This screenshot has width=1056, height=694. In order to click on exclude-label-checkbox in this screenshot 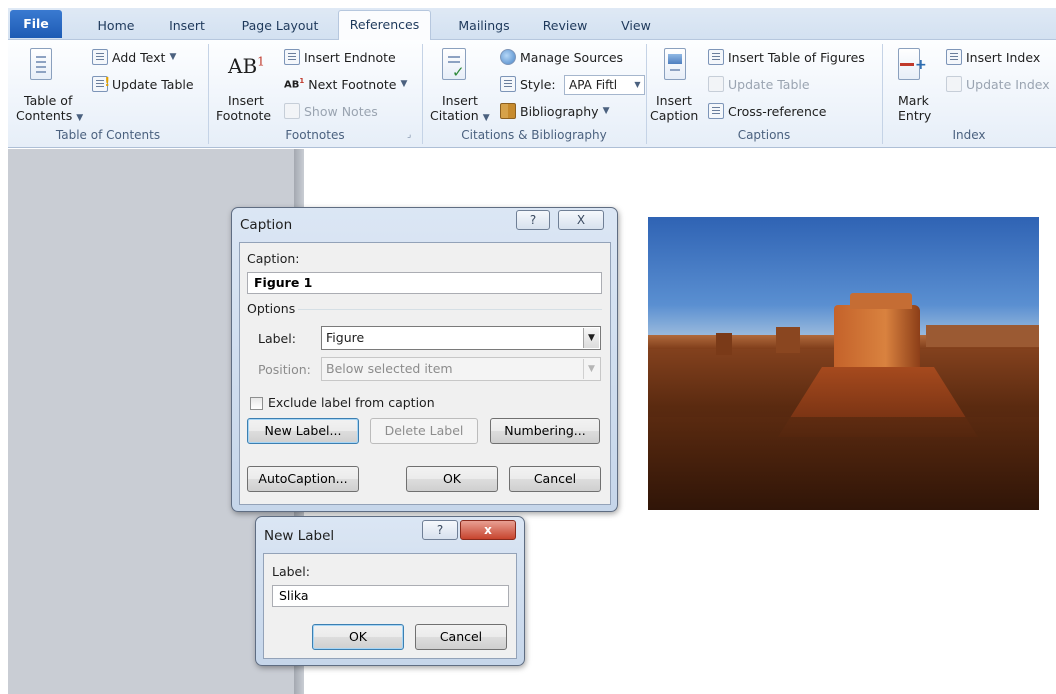, I will do `click(256, 403)`.